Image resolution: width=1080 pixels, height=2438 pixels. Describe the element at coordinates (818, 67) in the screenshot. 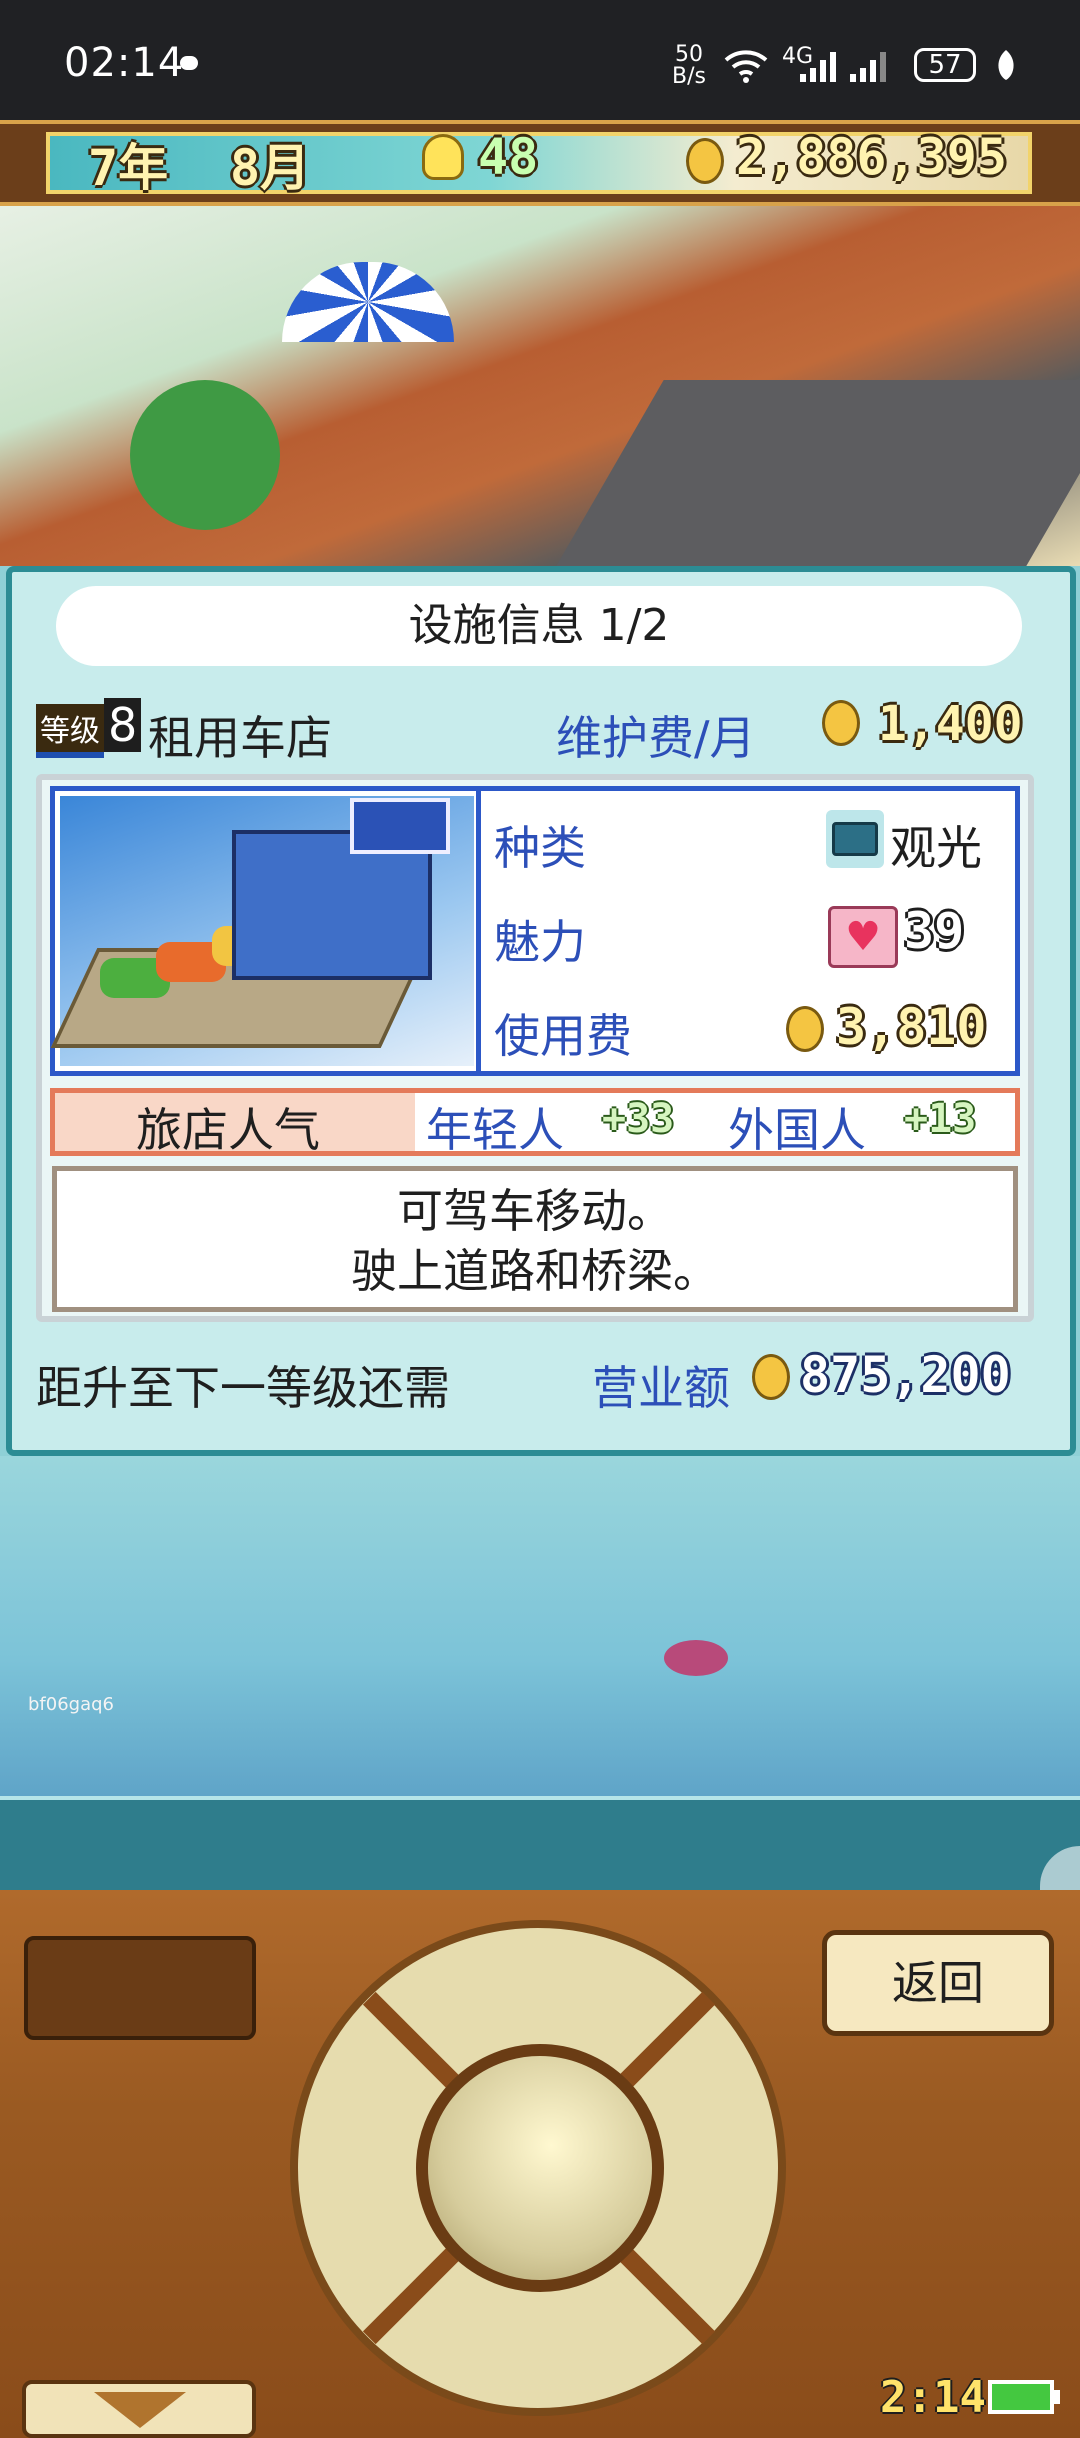

I see `signal-icon` at that location.